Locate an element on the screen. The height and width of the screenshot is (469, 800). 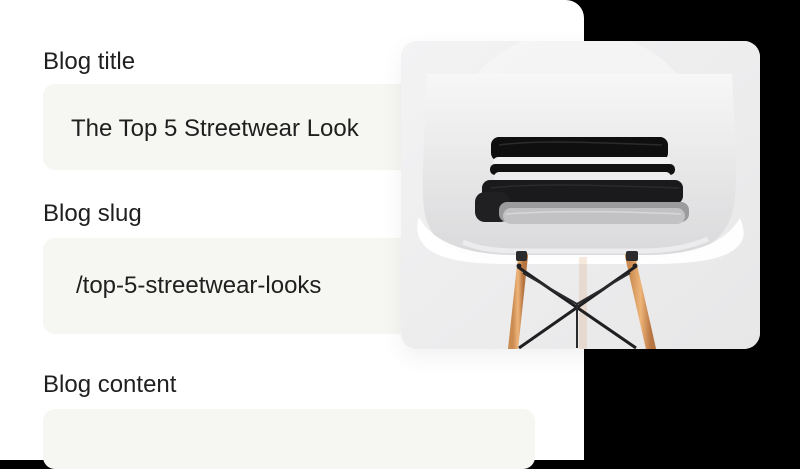
blog-content-input is located at coordinates (289, 439).